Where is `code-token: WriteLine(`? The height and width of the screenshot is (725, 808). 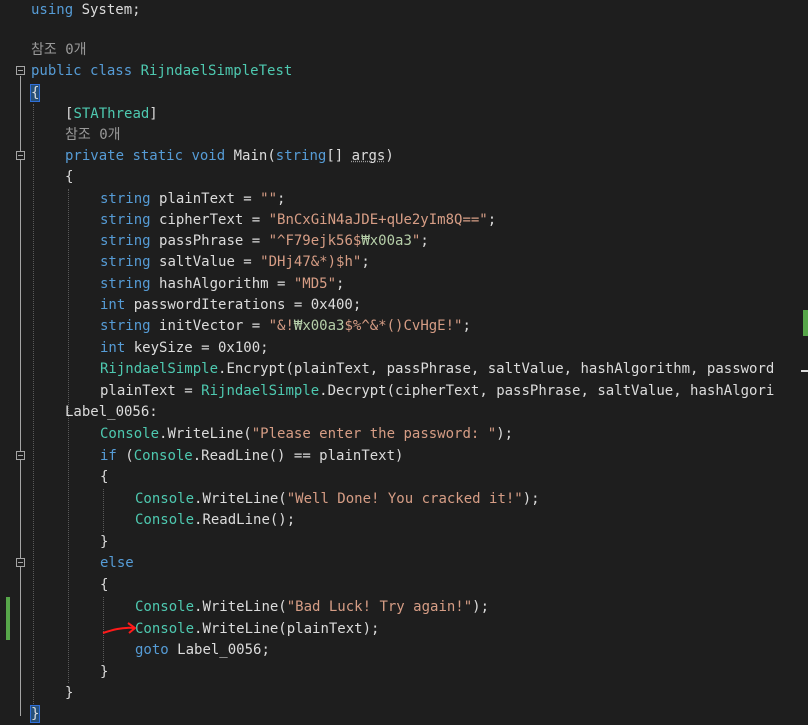
code-token: WriteLine( is located at coordinates (209, 434).